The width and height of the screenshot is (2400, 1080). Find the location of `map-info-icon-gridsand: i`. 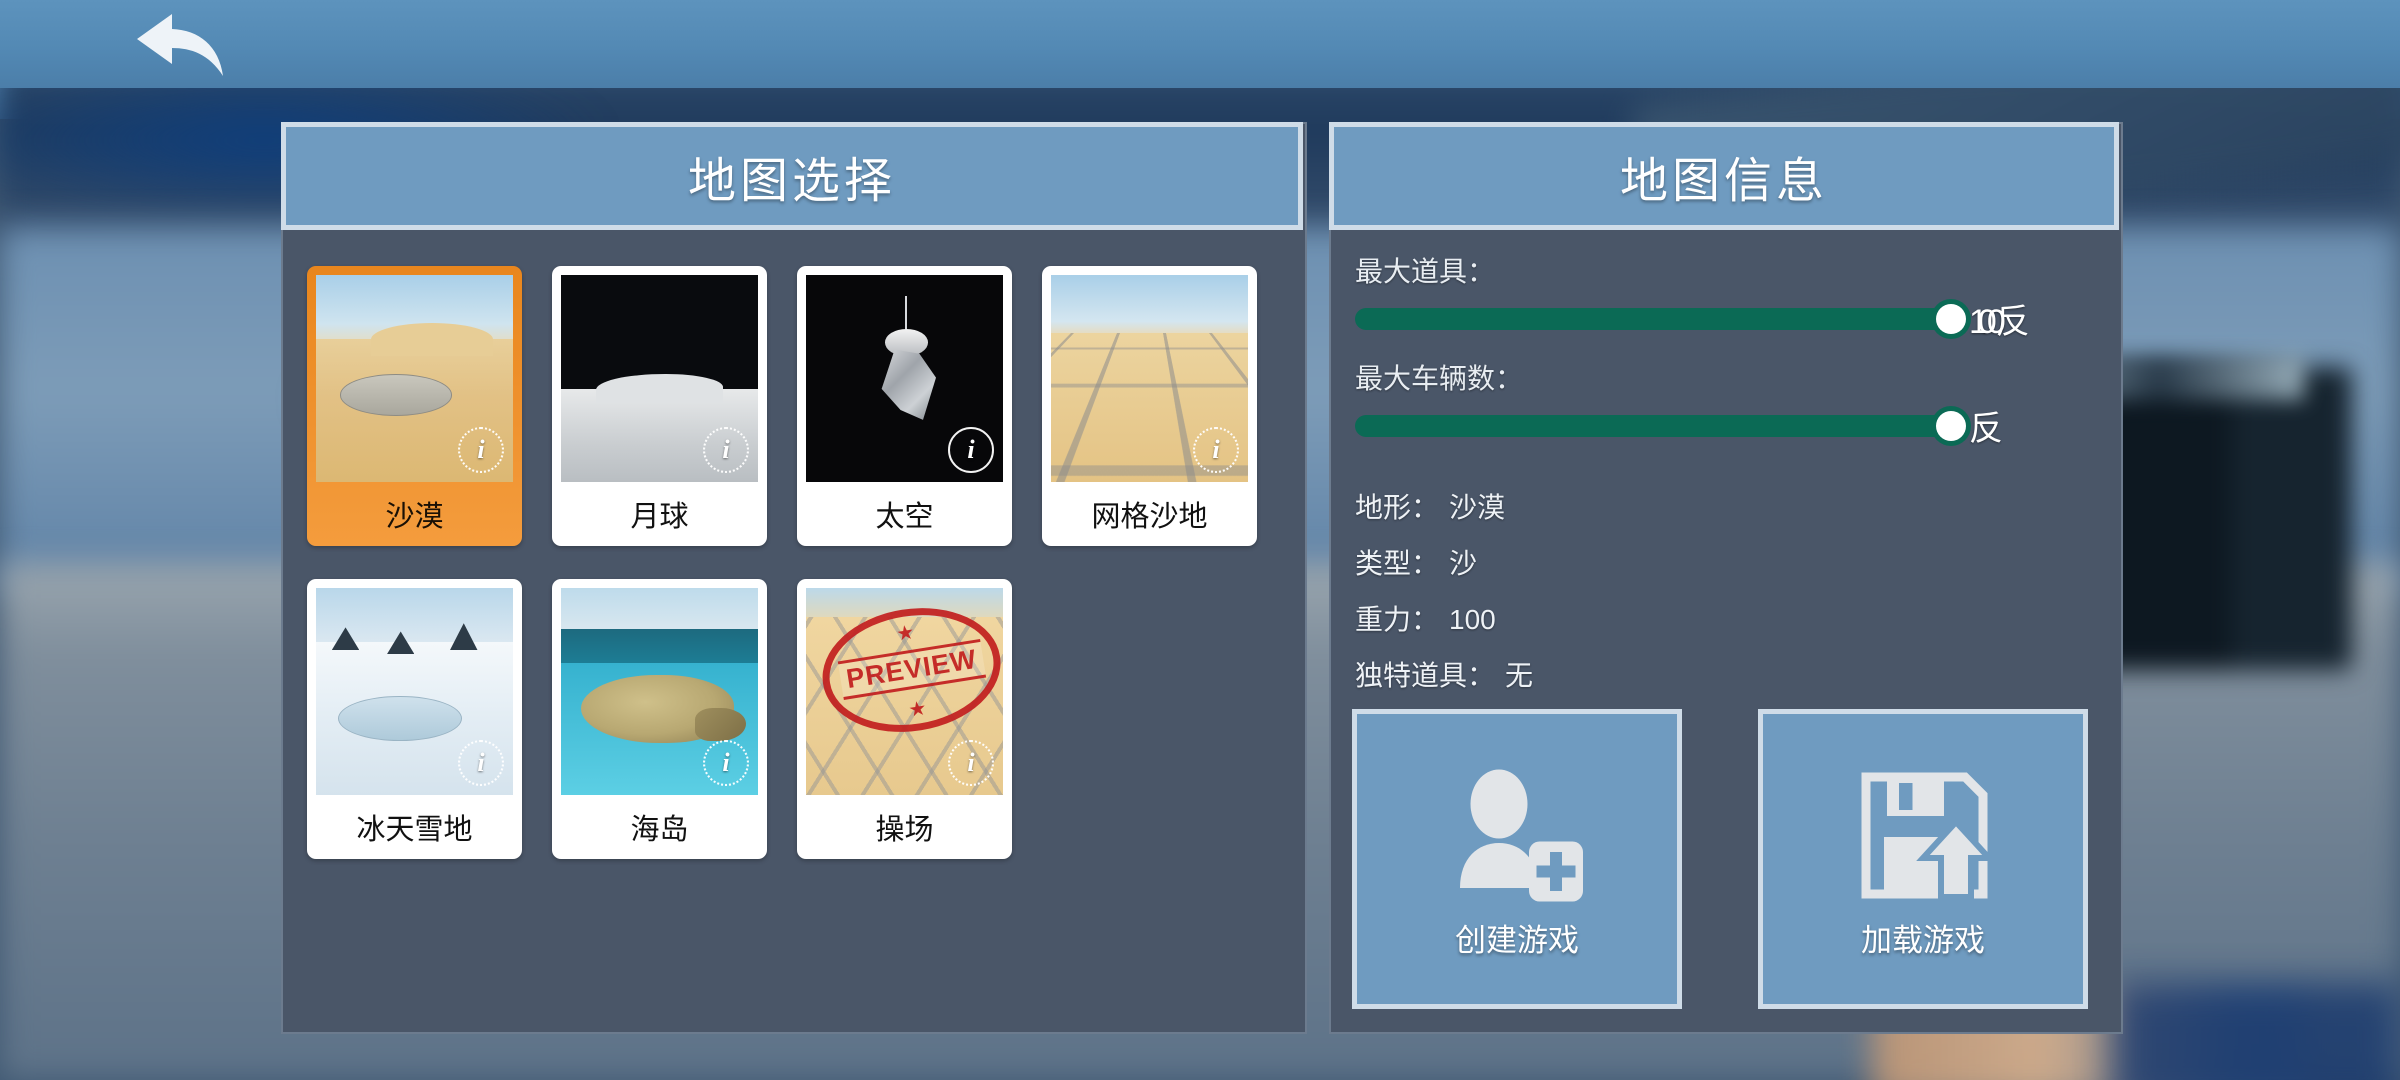

map-info-icon-gridsand: i is located at coordinates (1216, 450).